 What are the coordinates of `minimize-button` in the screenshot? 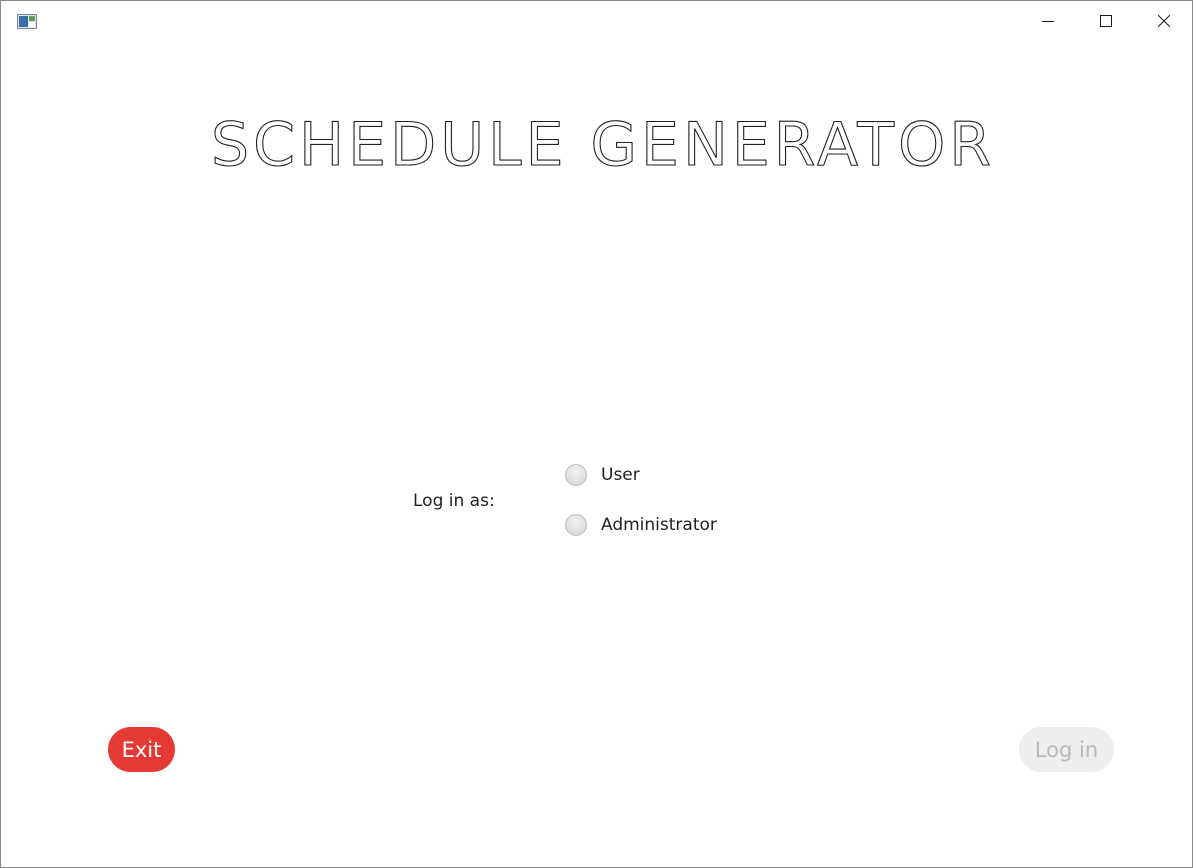 It's located at (1048, 21).